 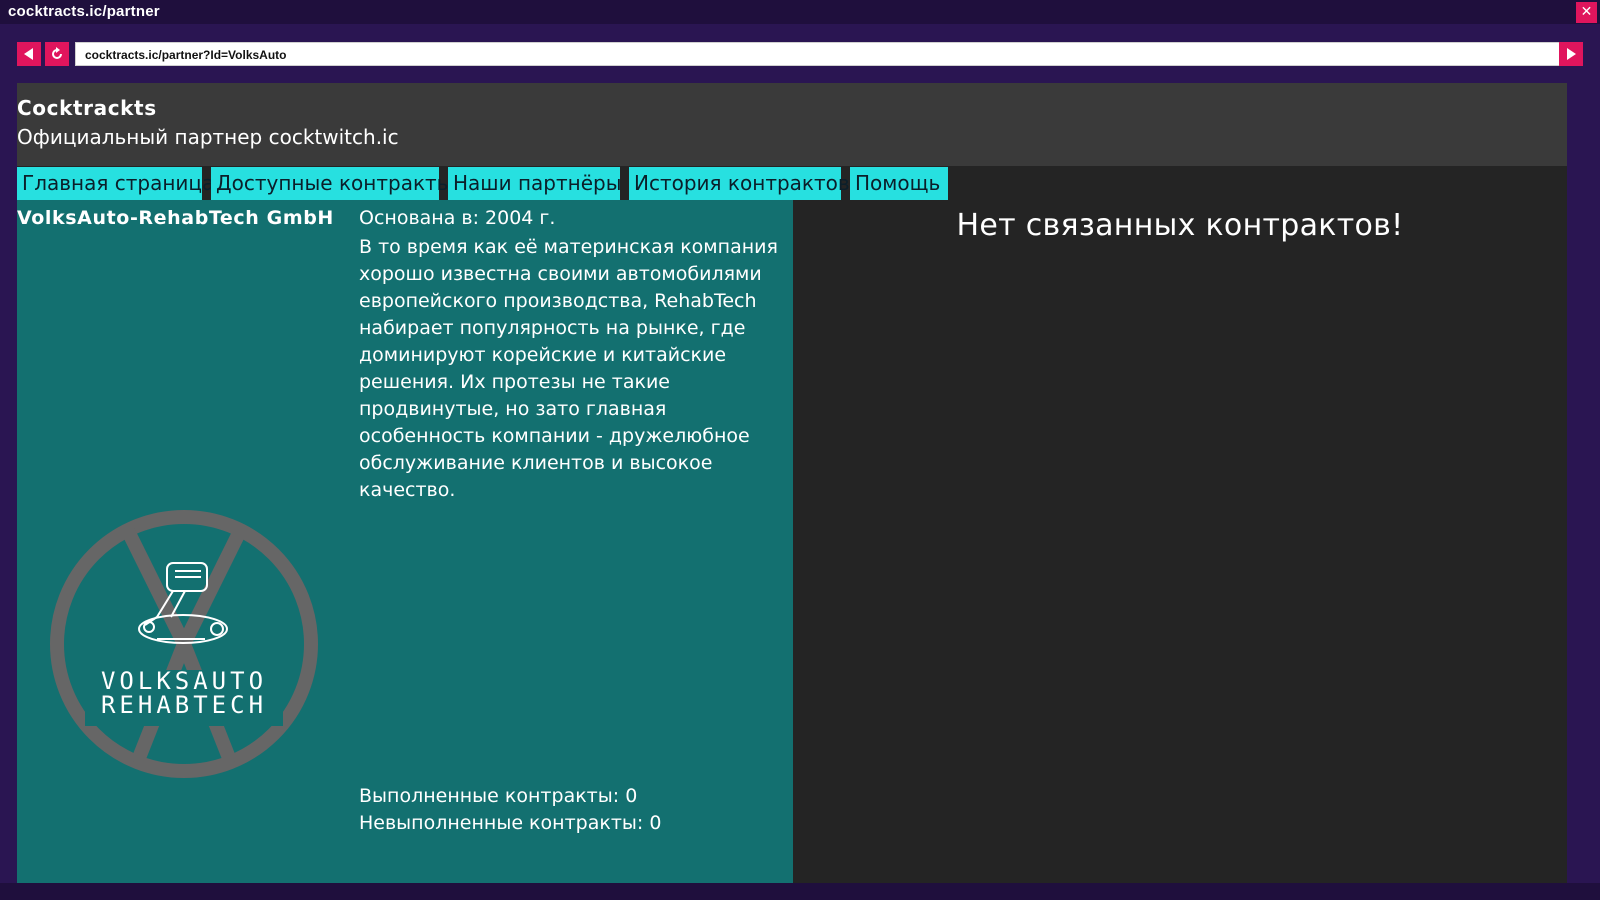 I want to click on tab-home: Главная страница, so click(x=115, y=183).